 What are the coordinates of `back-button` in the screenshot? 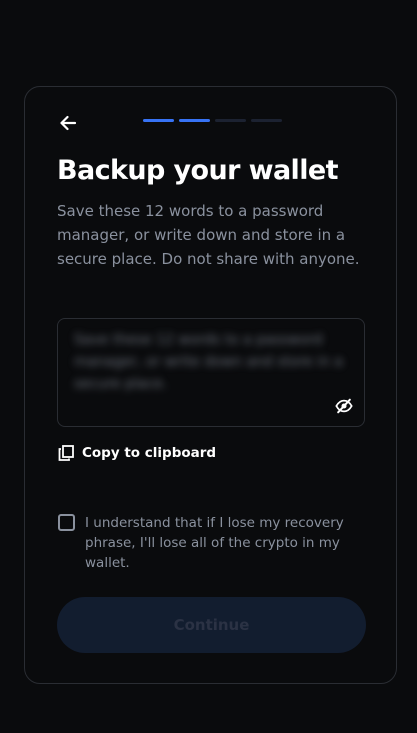 It's located at (68, 123).